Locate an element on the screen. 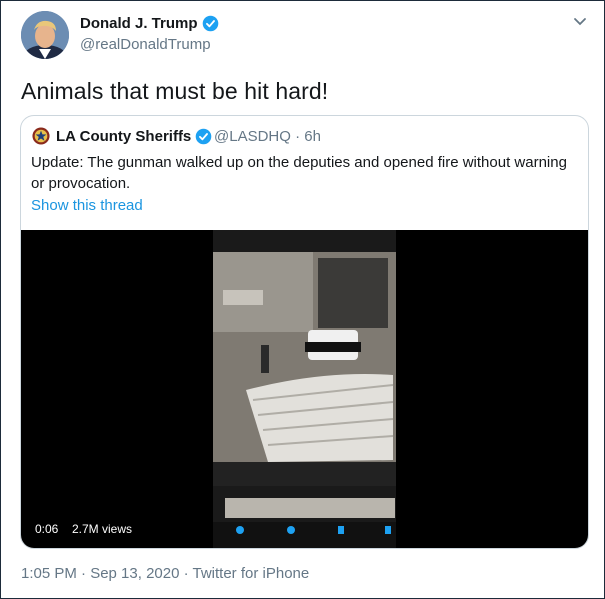 The height and width of the screenshot is (599, 605). quoted-author-name-text: LA County Sheriffs is located at coordinates (124, 136).